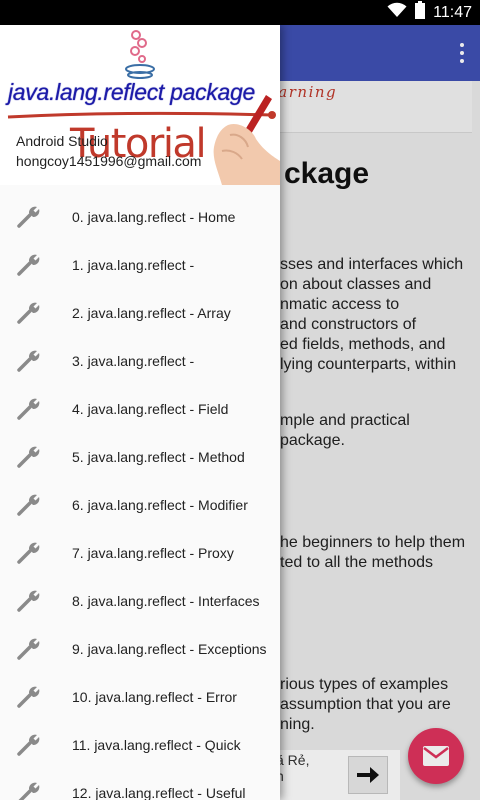  Describe the element at coordinates (150, 409) in the screenshot. I see `menu-item-label: 4. java.lang.reflect - Field` at that location.